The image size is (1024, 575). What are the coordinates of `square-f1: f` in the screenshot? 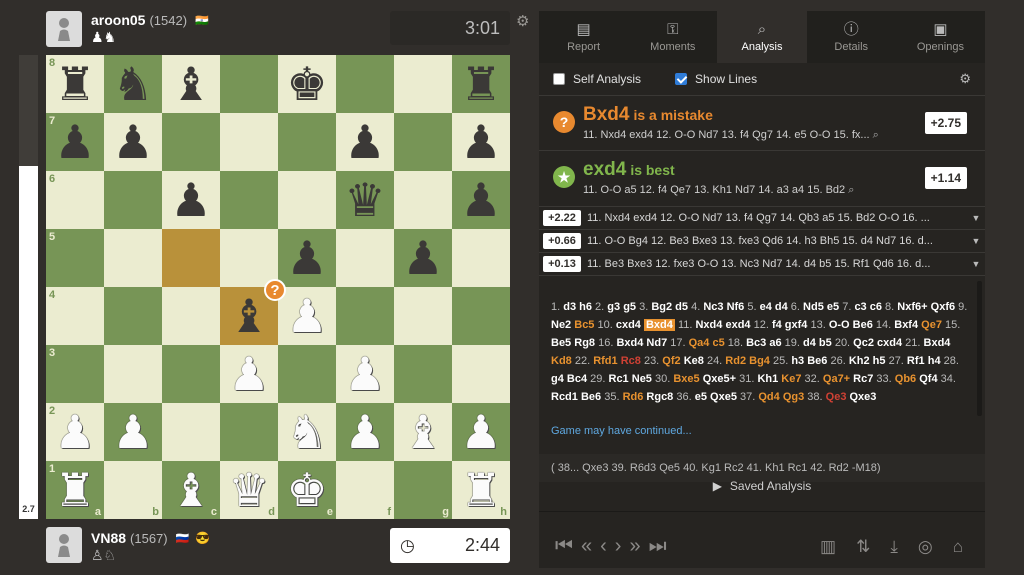 It's located at (365, 490).